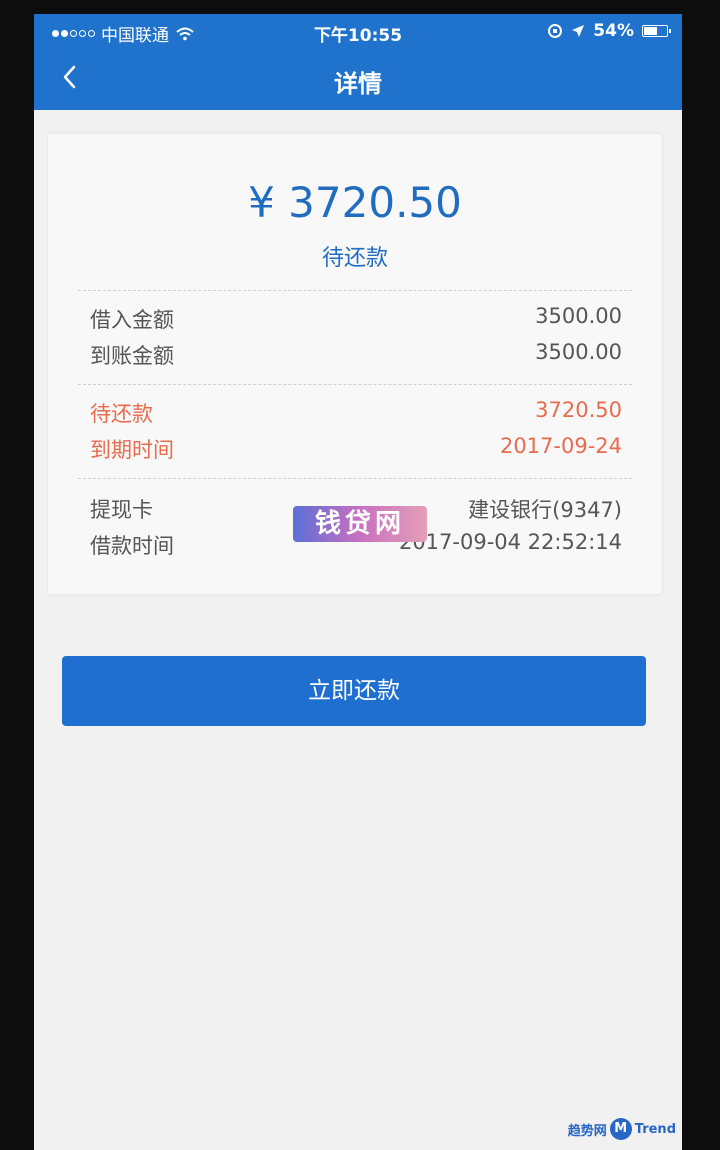  What do you see at coordinates (356, 450) in the screenshot?
I see `due-date-row: 到期时间 2017-09-24` at bounding box center [356, 450].